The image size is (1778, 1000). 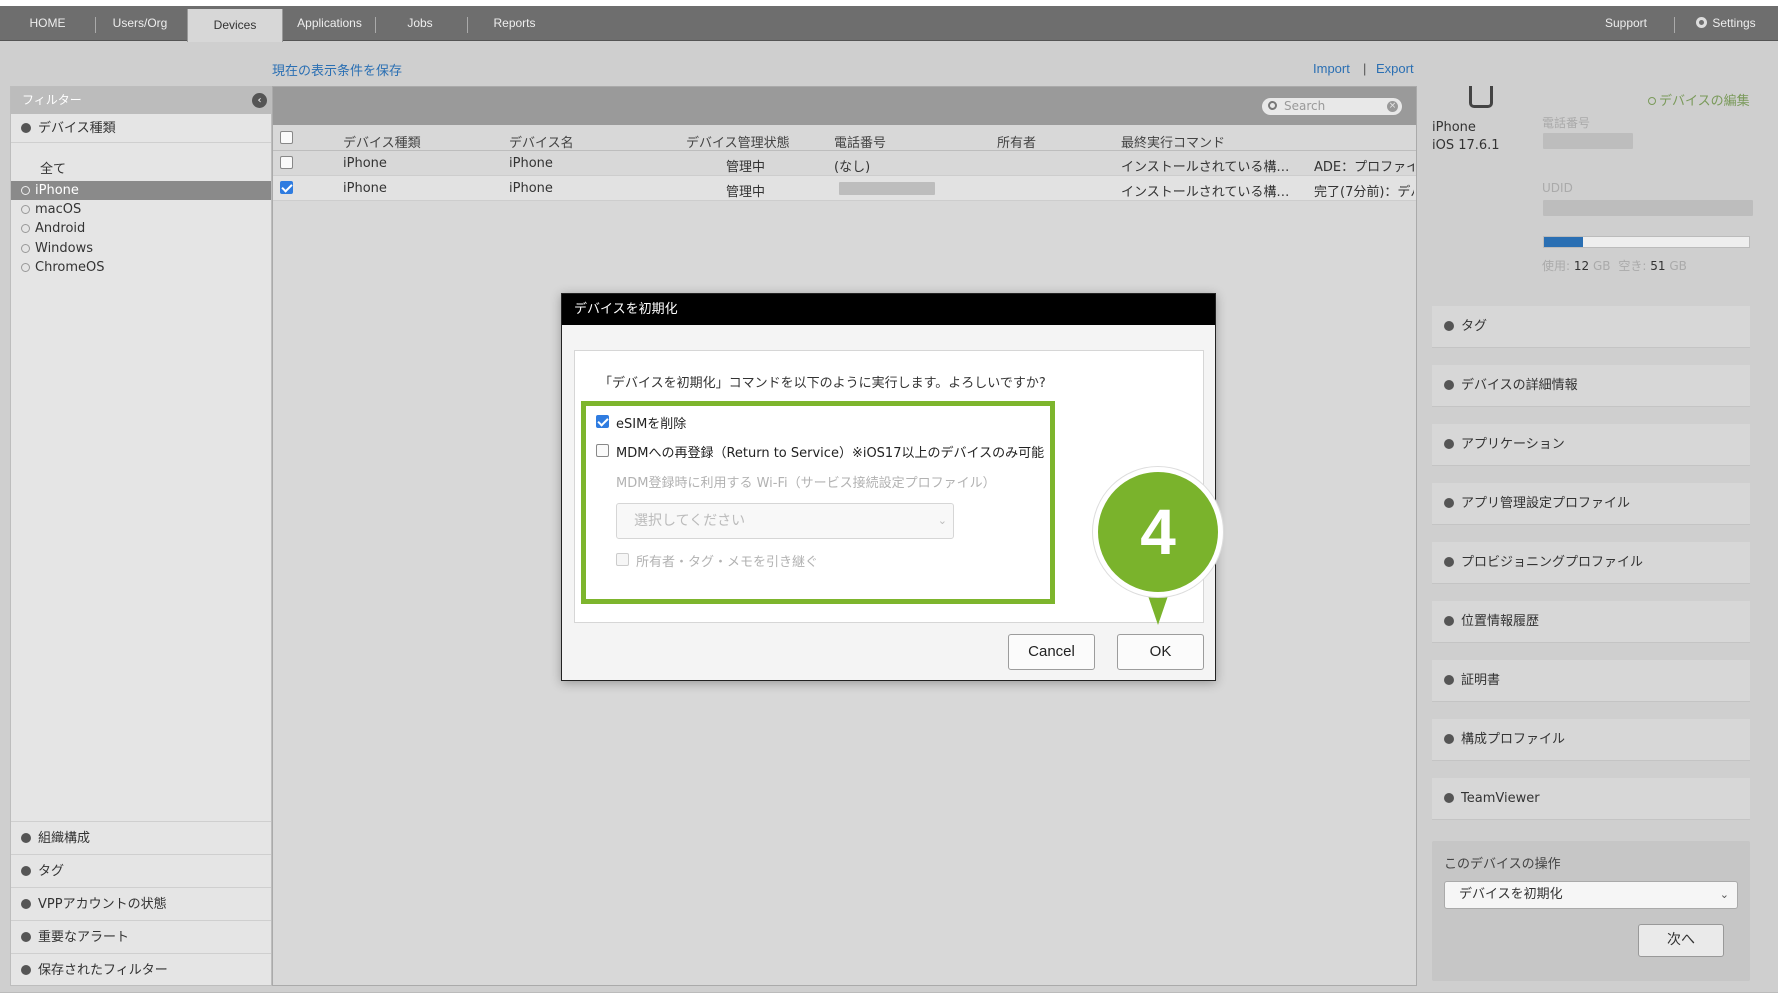 What do you see at coordinates (602, 421) in the screenshot?
I see `esim-checkbox` at bounding box center [602, 421].